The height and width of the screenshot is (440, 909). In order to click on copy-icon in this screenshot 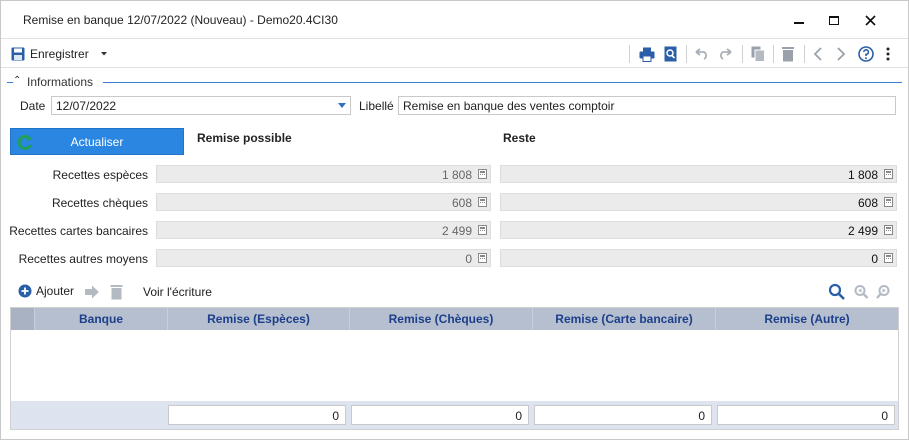, I will do `click(758, 54)`.